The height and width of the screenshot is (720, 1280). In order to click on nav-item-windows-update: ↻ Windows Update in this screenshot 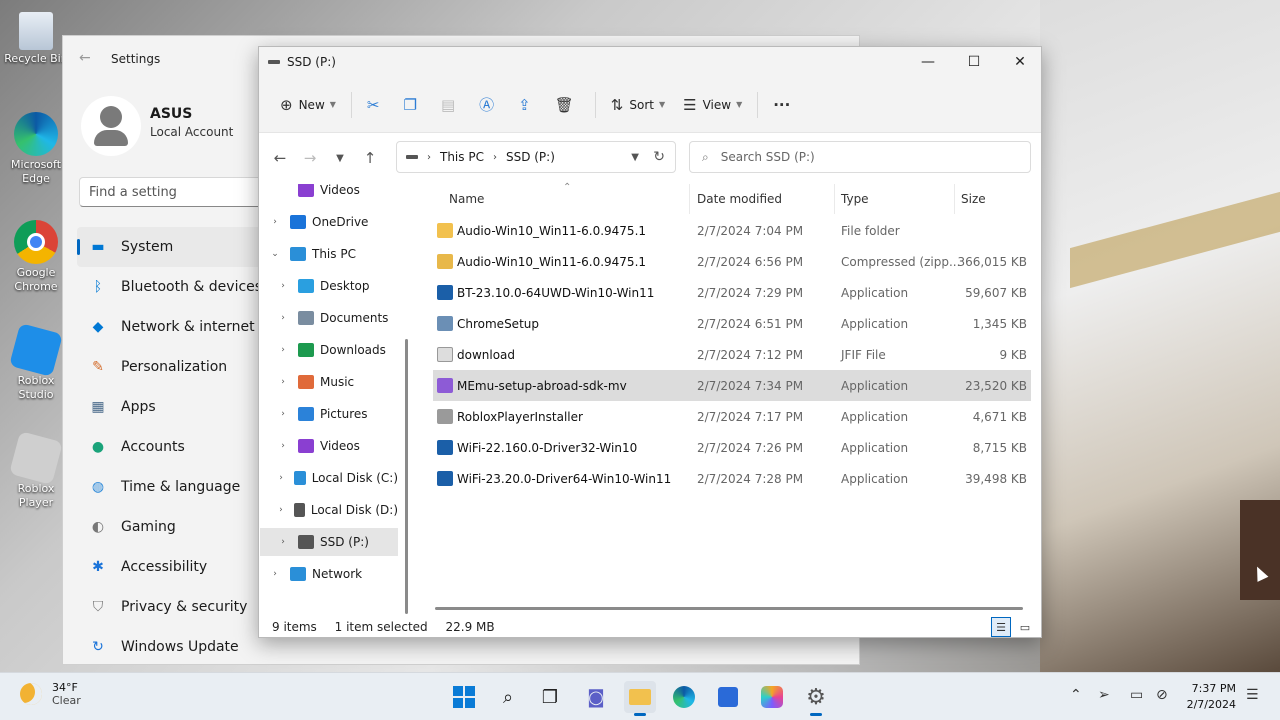, I will do `click(172, 647)`.